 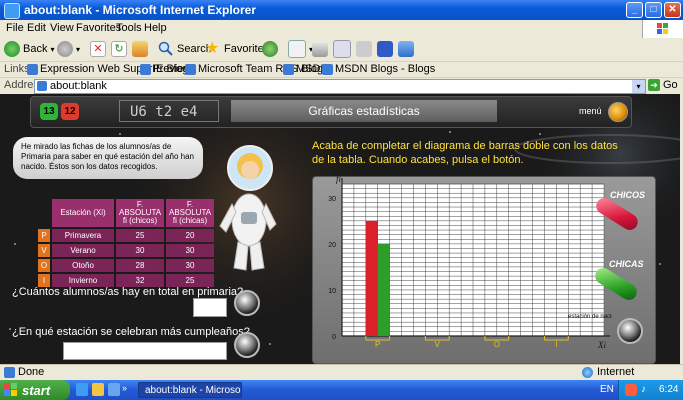 What do you see at coordinates (12, 11) in the screenshot?
I see `ie-icon` at bounding box center [12, 11].